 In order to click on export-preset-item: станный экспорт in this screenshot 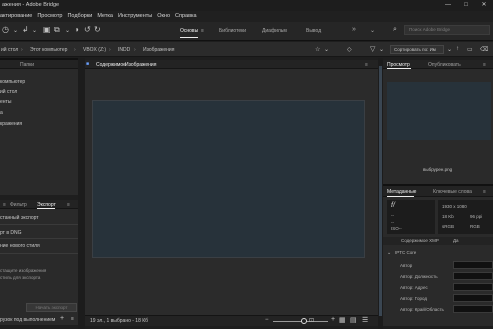, I will do `click(19, 218)`.